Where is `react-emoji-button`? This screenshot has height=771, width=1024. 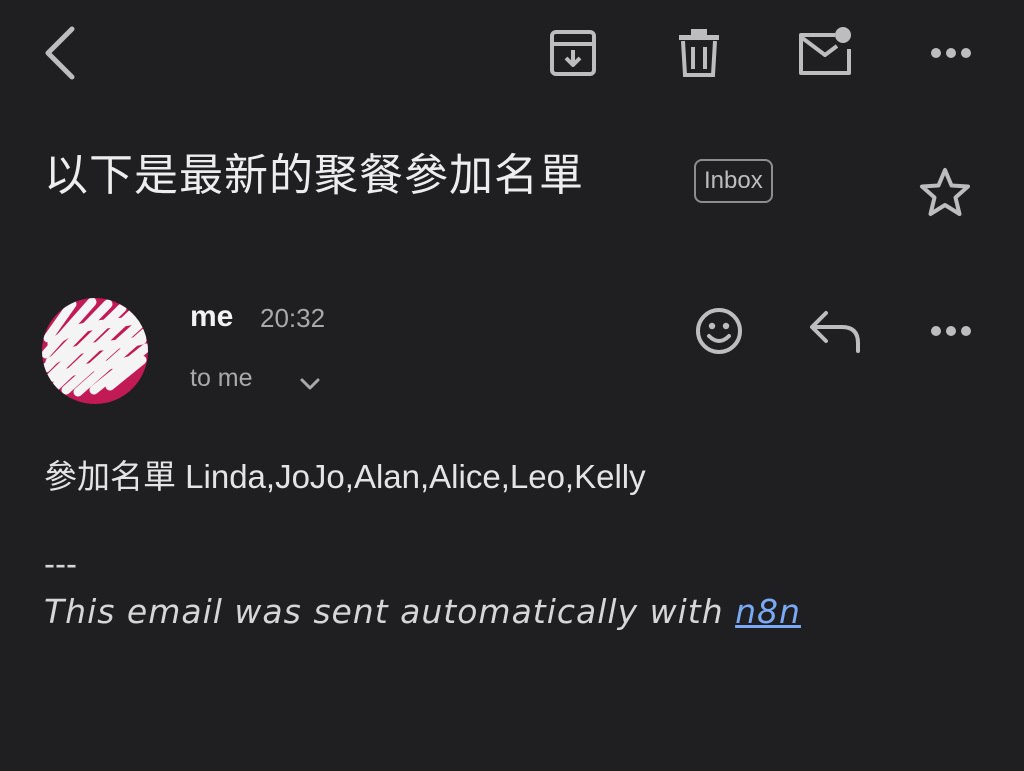
react-emoji-button is located at coordinates (719, 331).